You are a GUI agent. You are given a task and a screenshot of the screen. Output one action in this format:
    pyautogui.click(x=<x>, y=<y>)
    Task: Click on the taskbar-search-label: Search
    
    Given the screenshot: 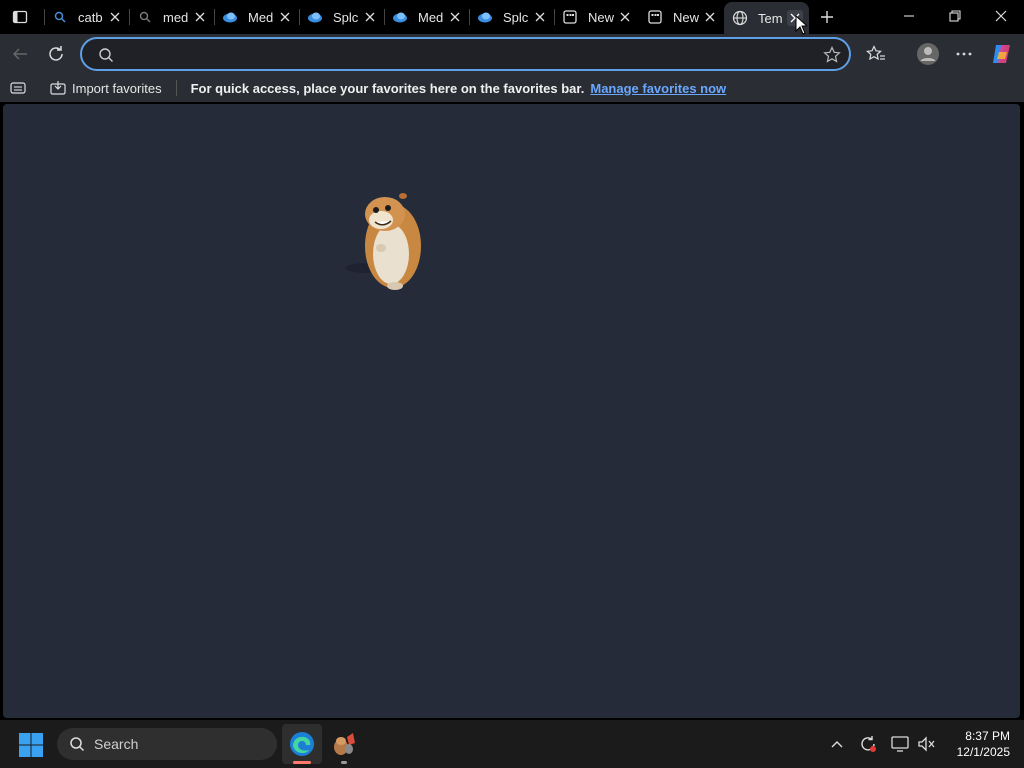 What is the action you would take?
    pyautogui.click(x=116, y=744)
    